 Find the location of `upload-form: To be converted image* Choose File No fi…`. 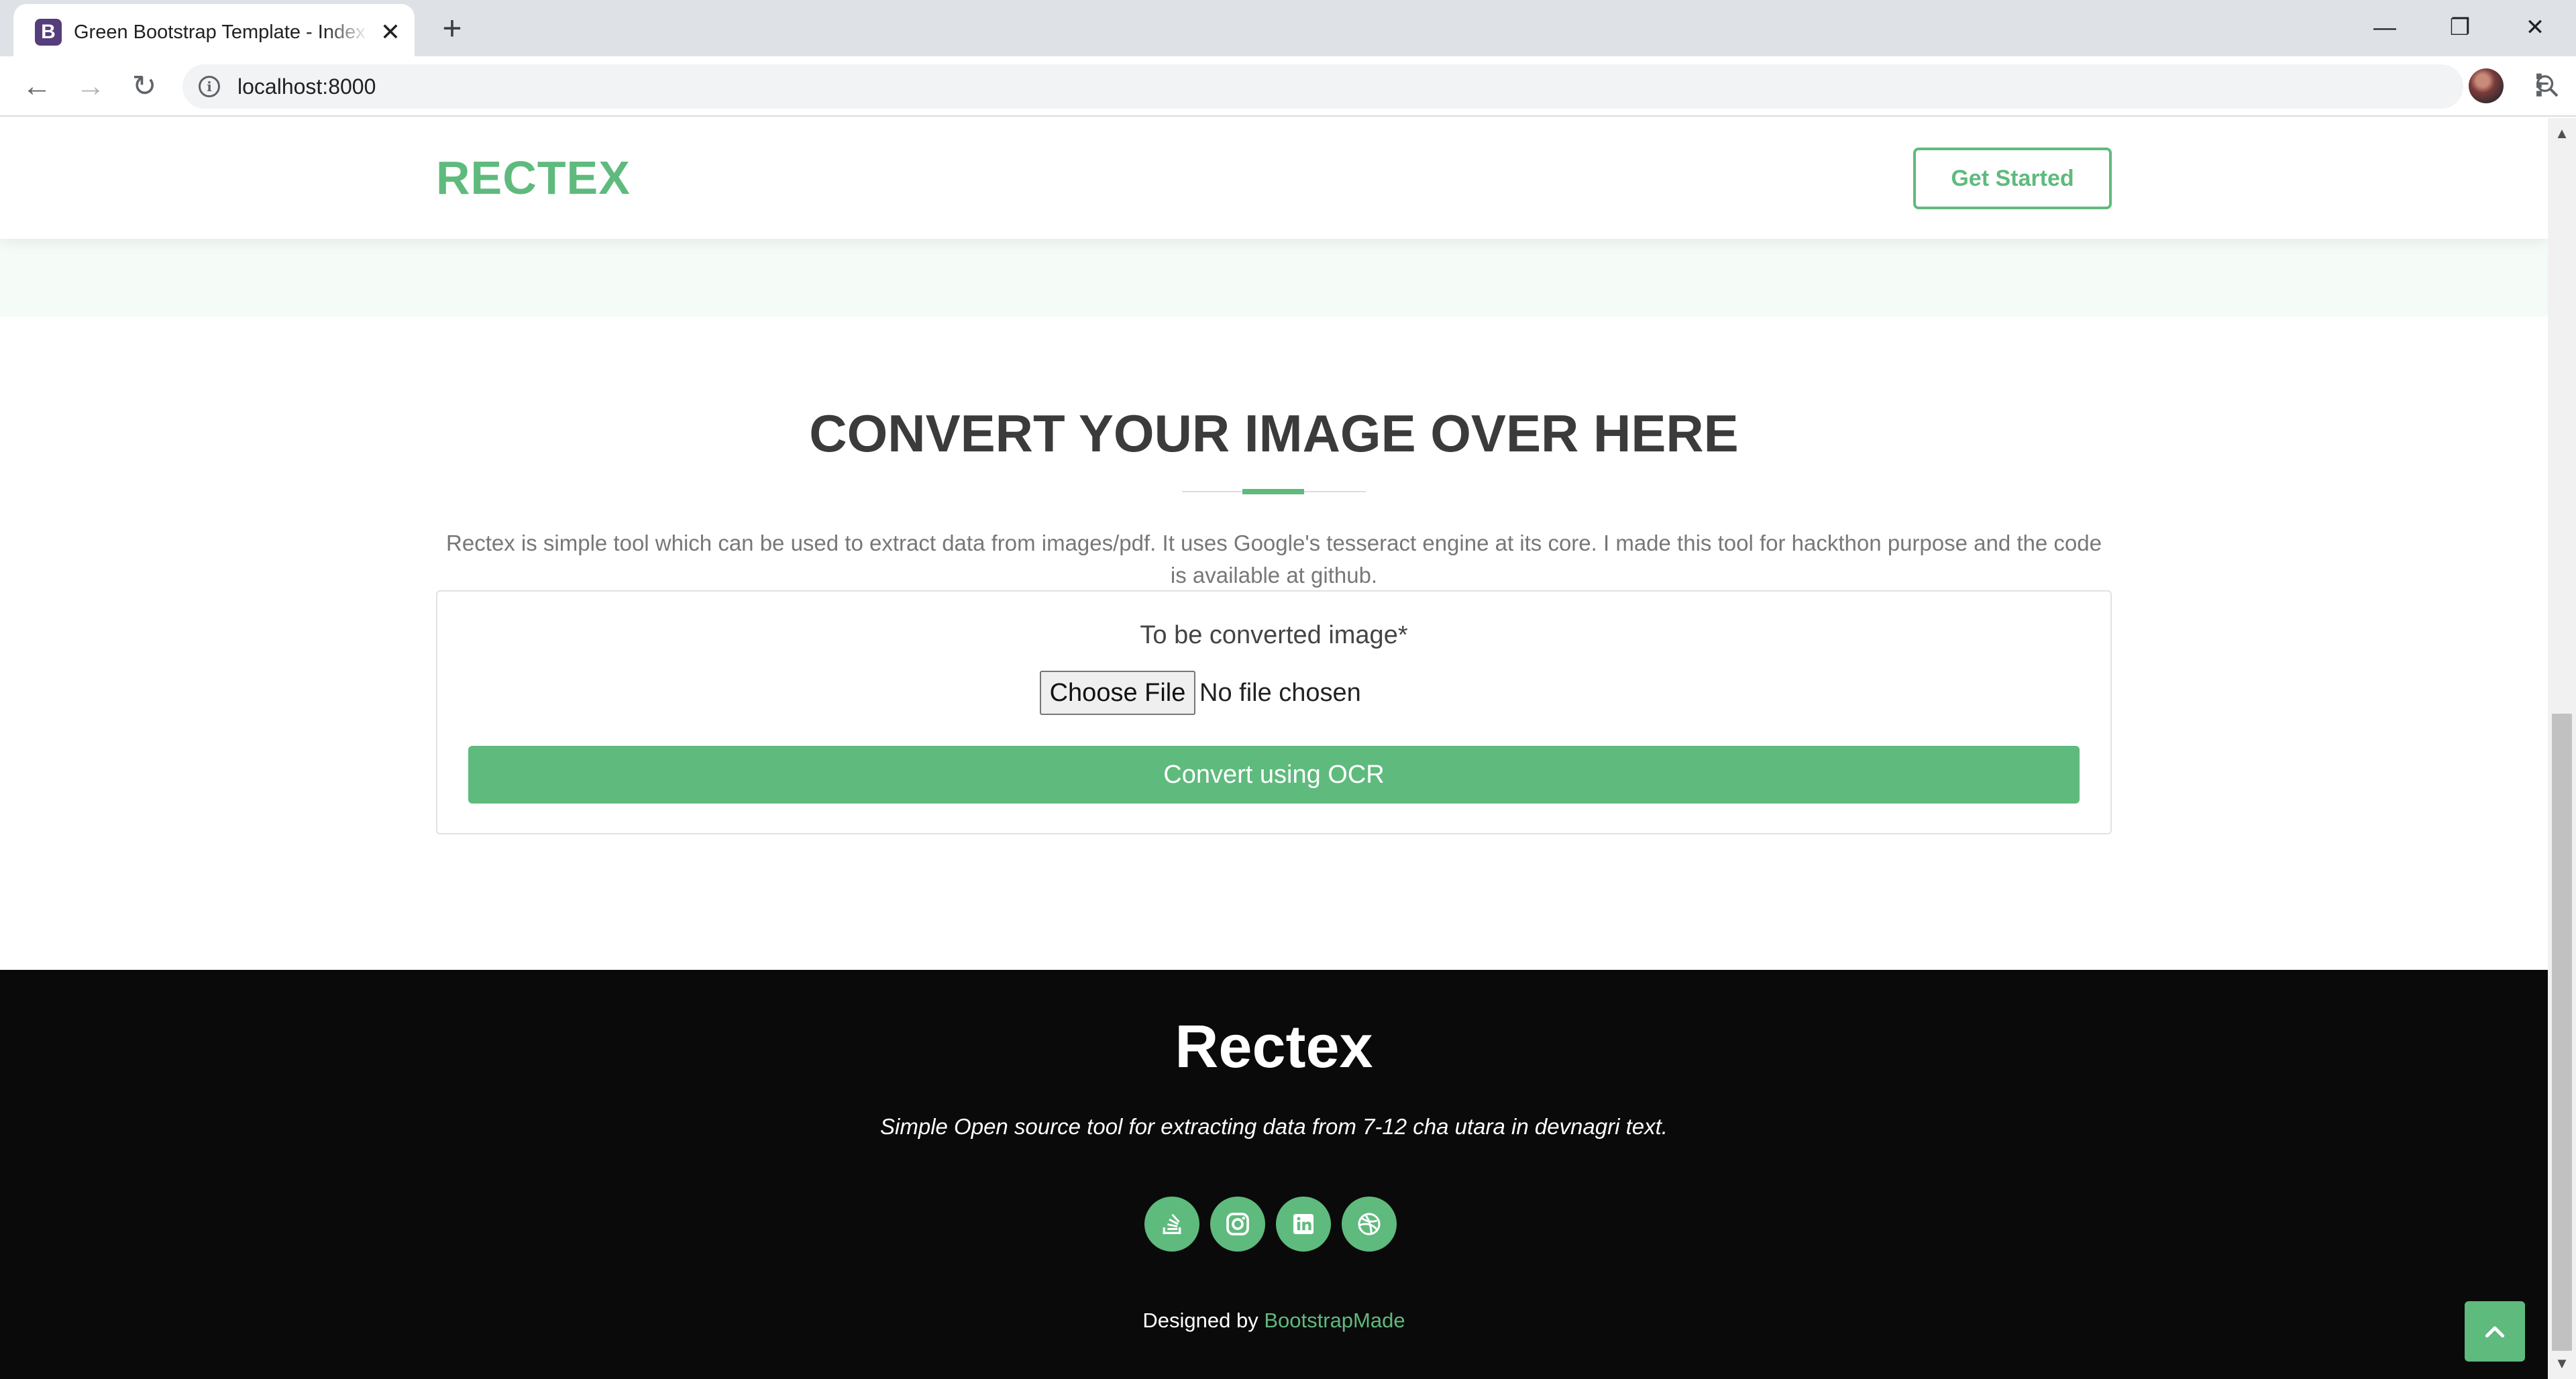

upload-form: To be converted image* Choose File No fi… is located at coordinates (1274, 712).